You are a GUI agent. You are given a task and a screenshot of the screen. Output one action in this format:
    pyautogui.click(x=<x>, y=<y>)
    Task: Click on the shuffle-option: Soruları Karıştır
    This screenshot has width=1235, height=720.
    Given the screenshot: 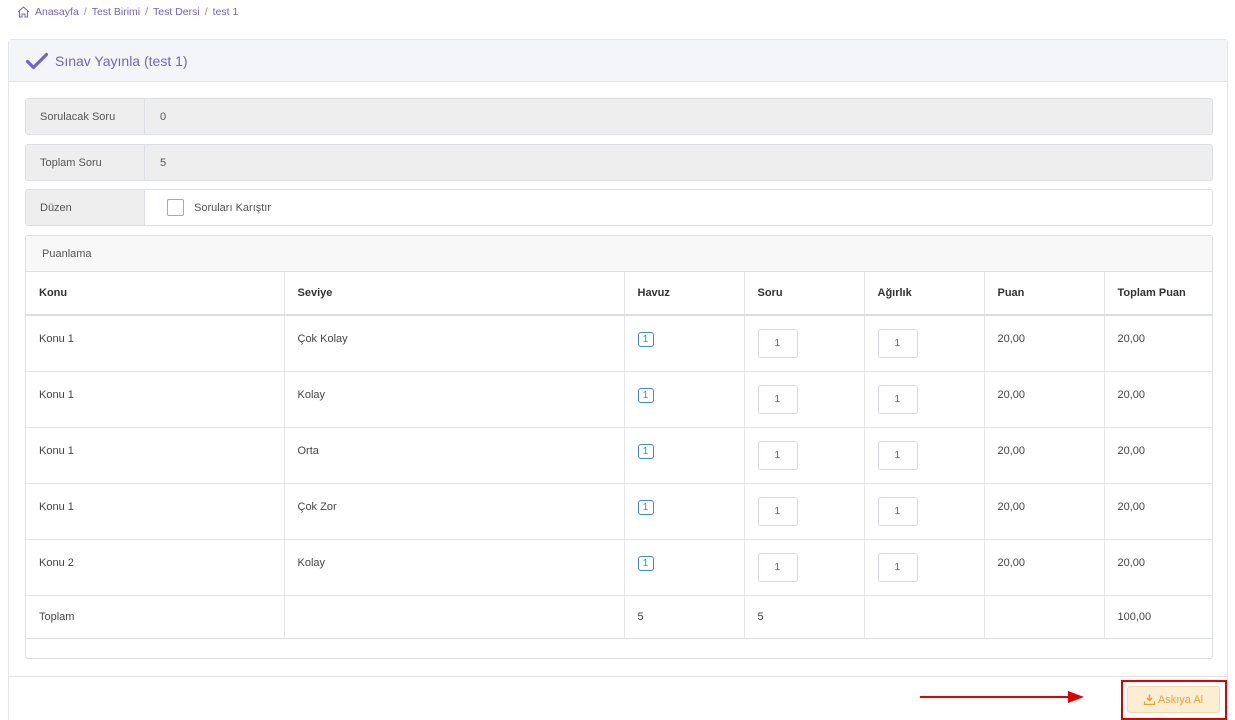 What is the action you would take?
    pyautogui.click(x=208, y=207)
    